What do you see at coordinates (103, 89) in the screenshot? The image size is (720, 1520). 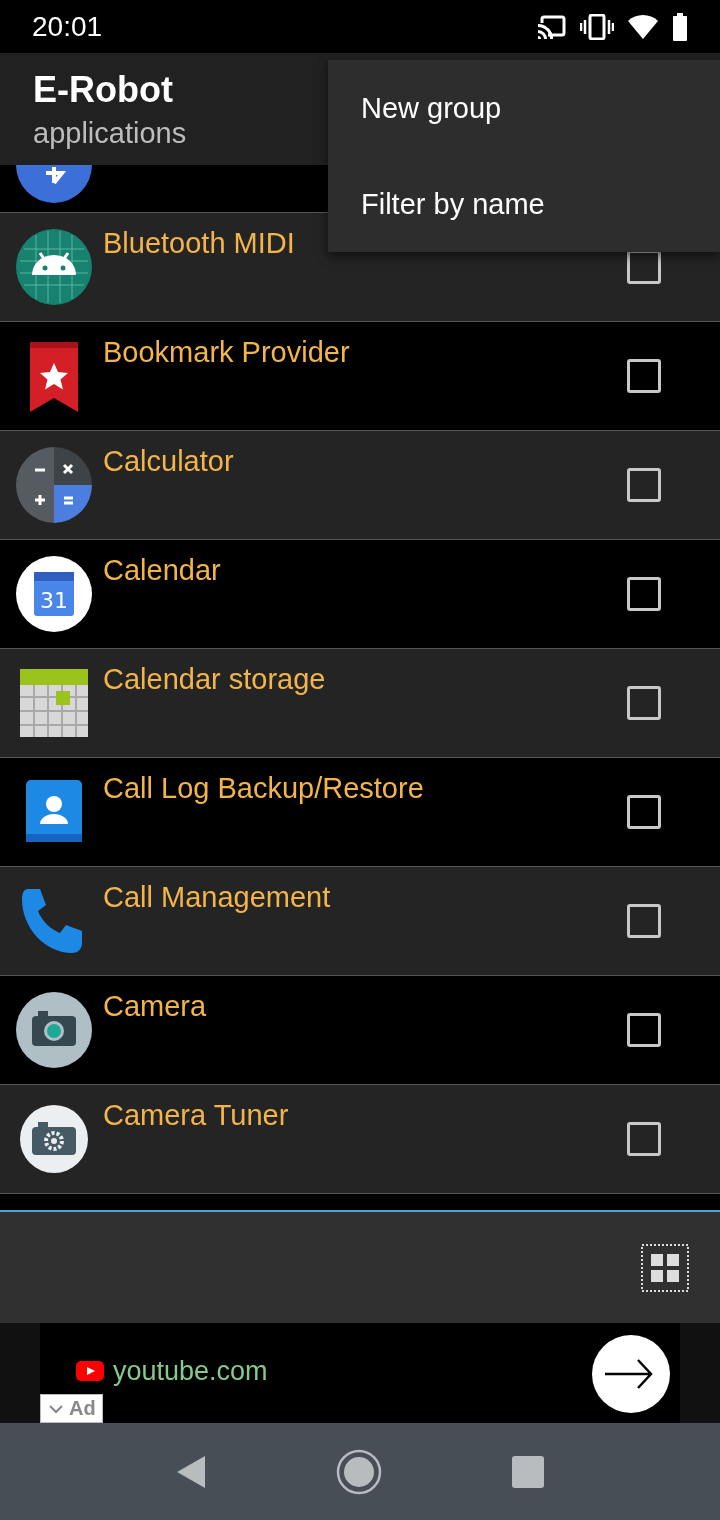 I see `app-title: E-Robot` at bounding box center [103, 89].